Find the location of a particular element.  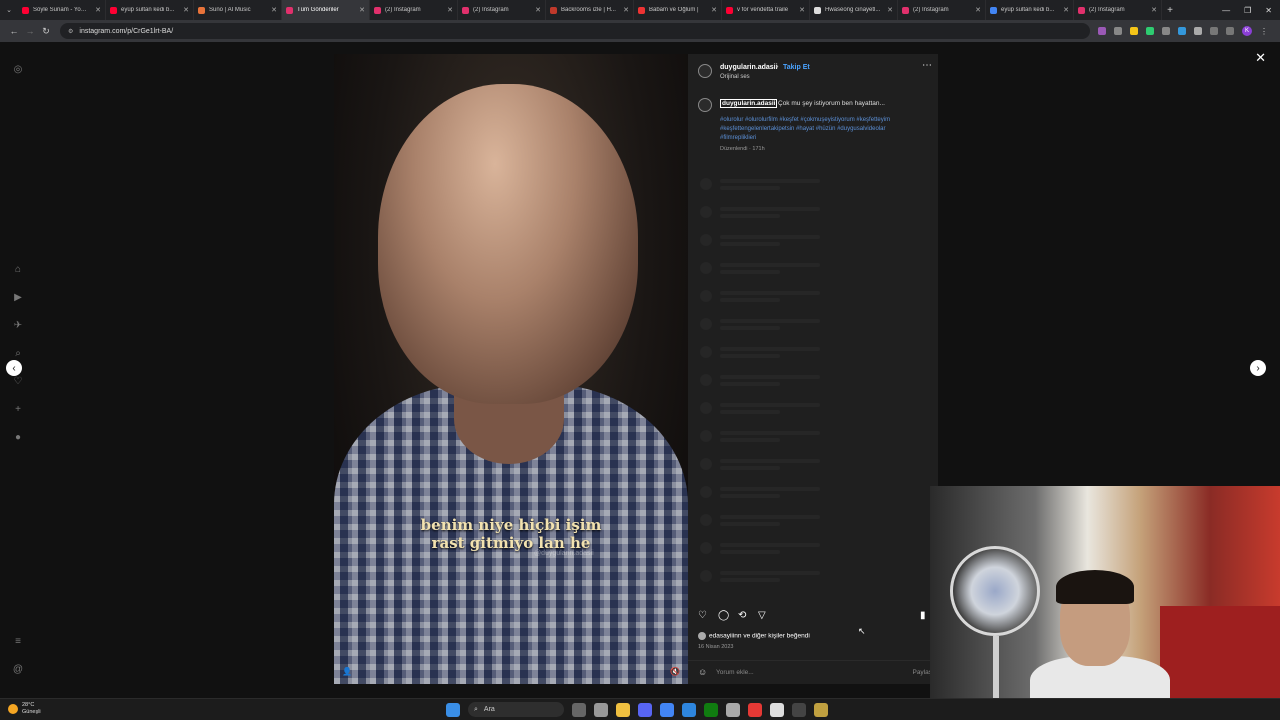

like-icon: ♡ is located at coordinates (702, 615).